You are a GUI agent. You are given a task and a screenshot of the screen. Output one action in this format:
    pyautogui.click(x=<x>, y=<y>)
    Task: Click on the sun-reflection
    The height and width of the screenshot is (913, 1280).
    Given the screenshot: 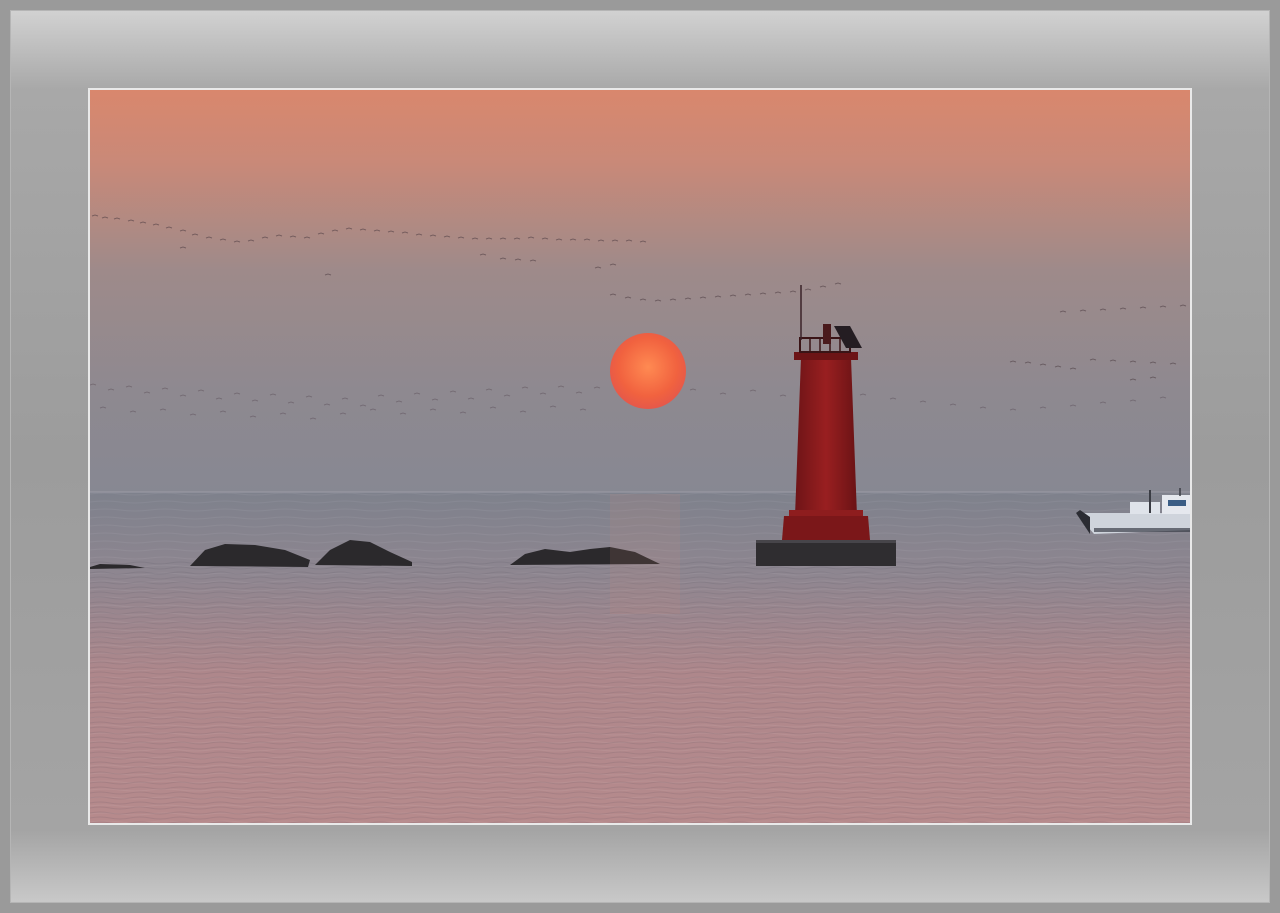 What is the action you would take?
    pyautogui.click(x=645, y=554)
    